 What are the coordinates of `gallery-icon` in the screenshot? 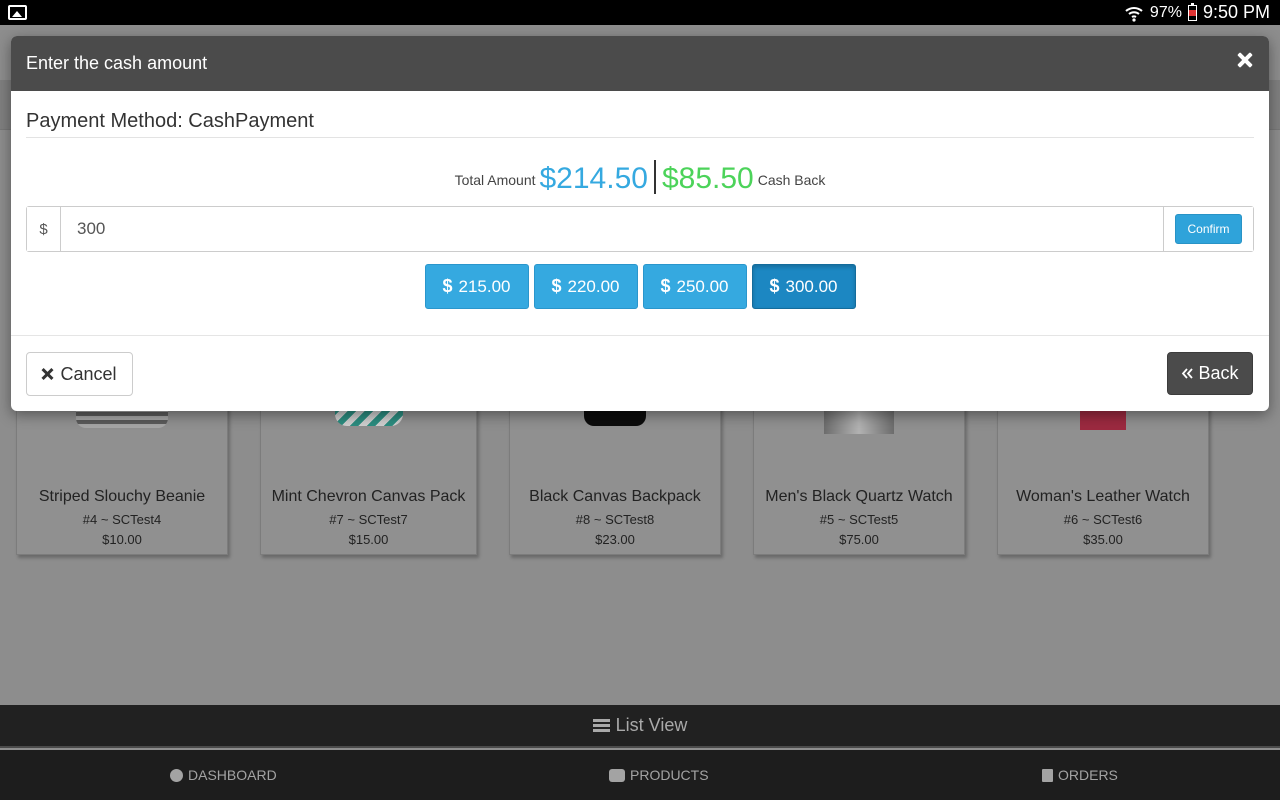 It's located at (17, 12).